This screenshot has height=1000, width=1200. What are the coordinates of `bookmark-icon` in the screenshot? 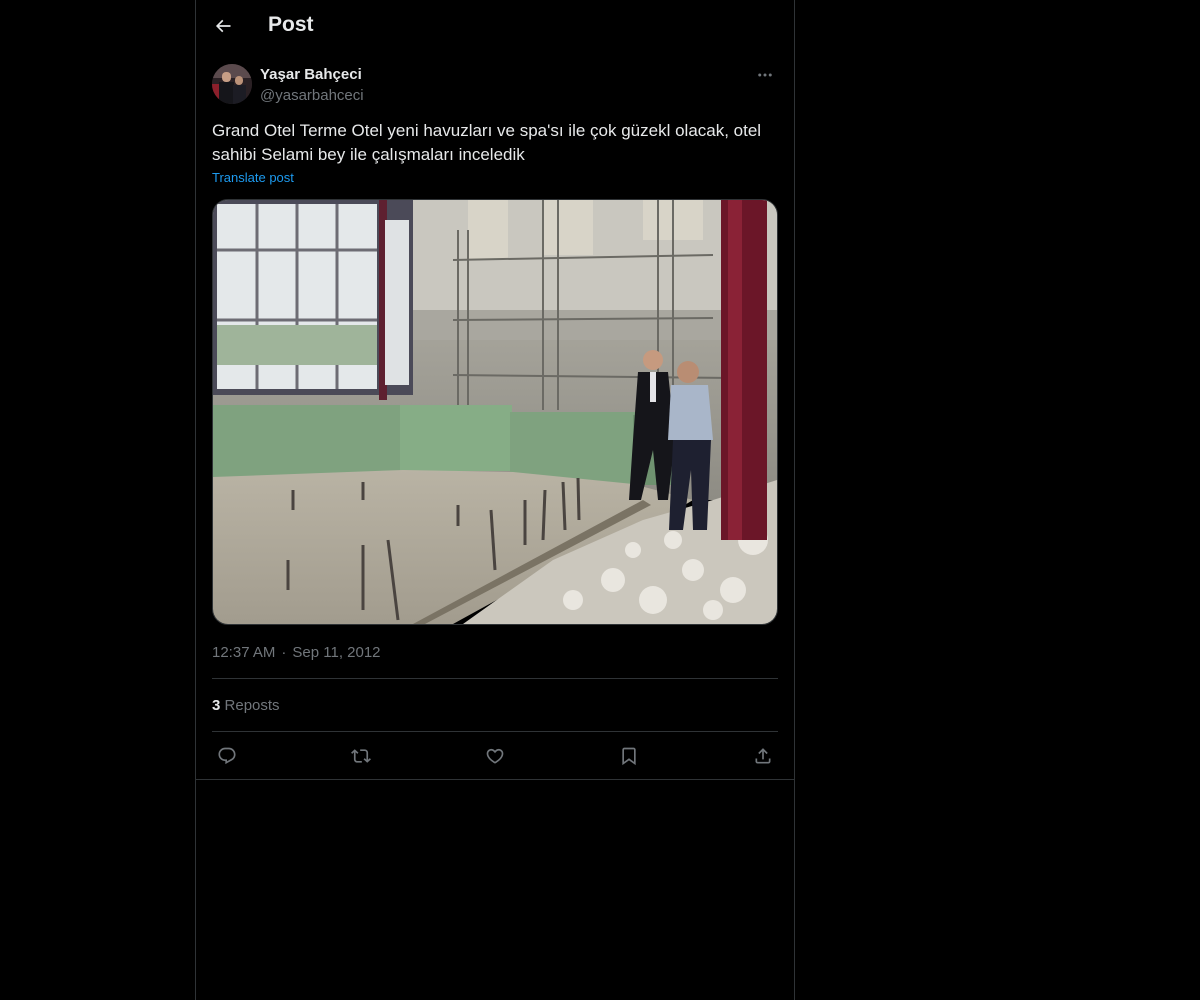 It's located at (629, 756).